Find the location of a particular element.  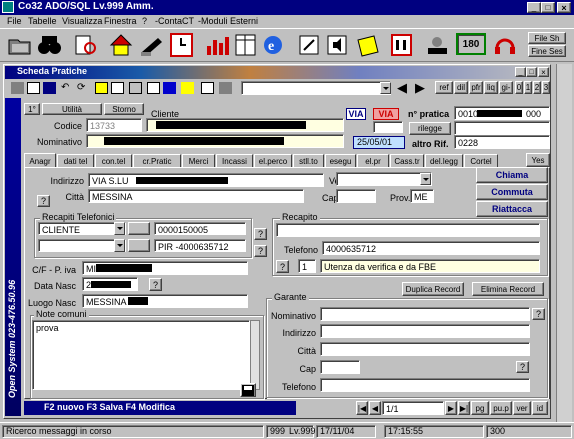

phone1-type: CLIENTE is located at coordinates (82, 228).